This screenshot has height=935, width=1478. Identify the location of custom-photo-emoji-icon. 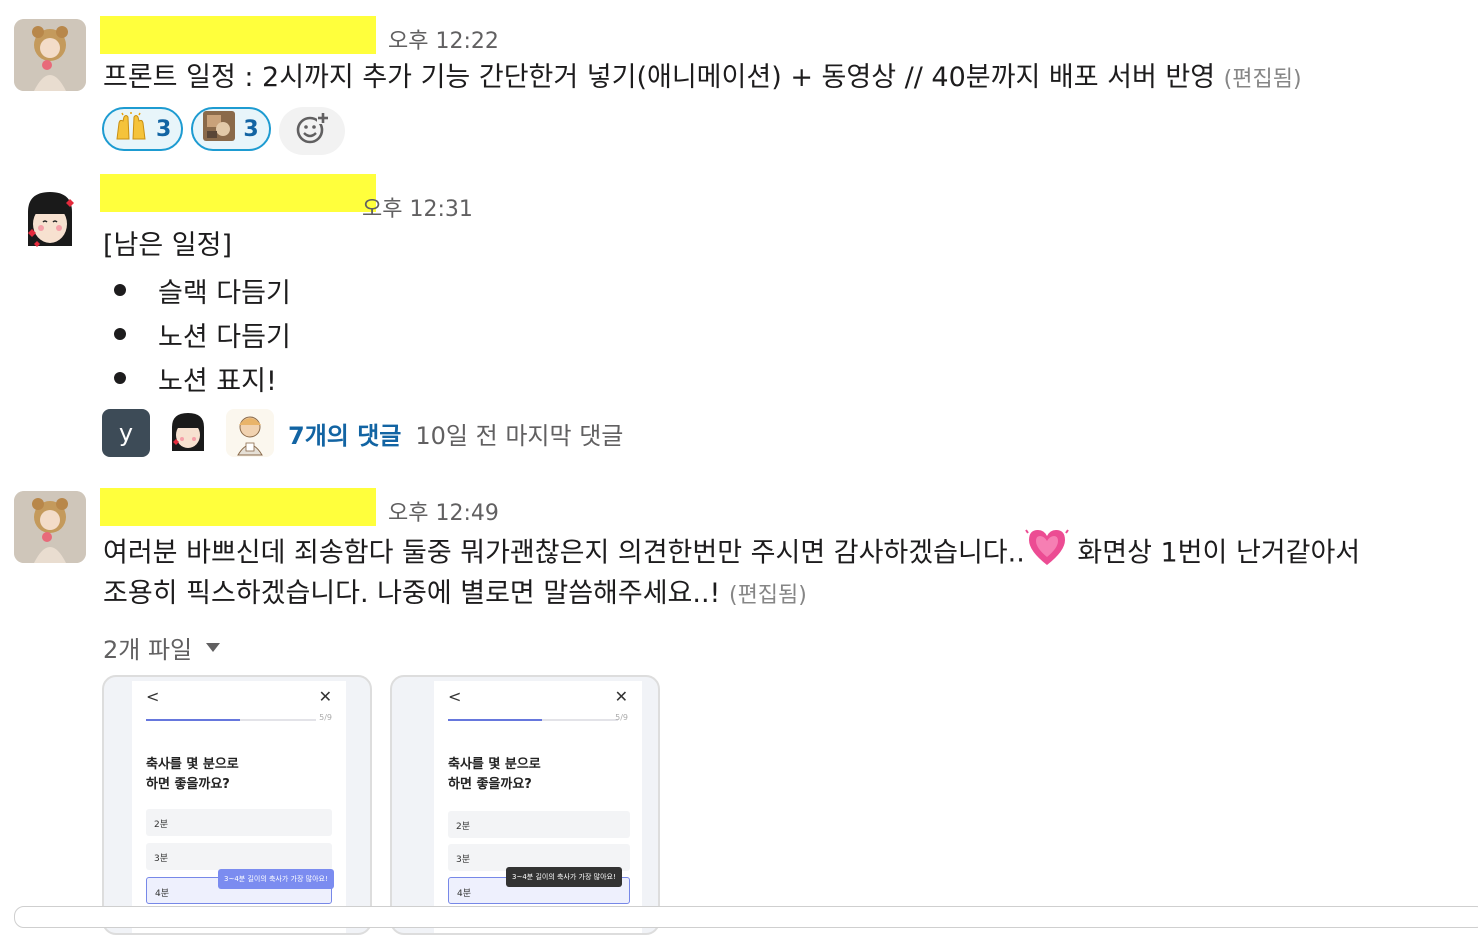
(219, 129).